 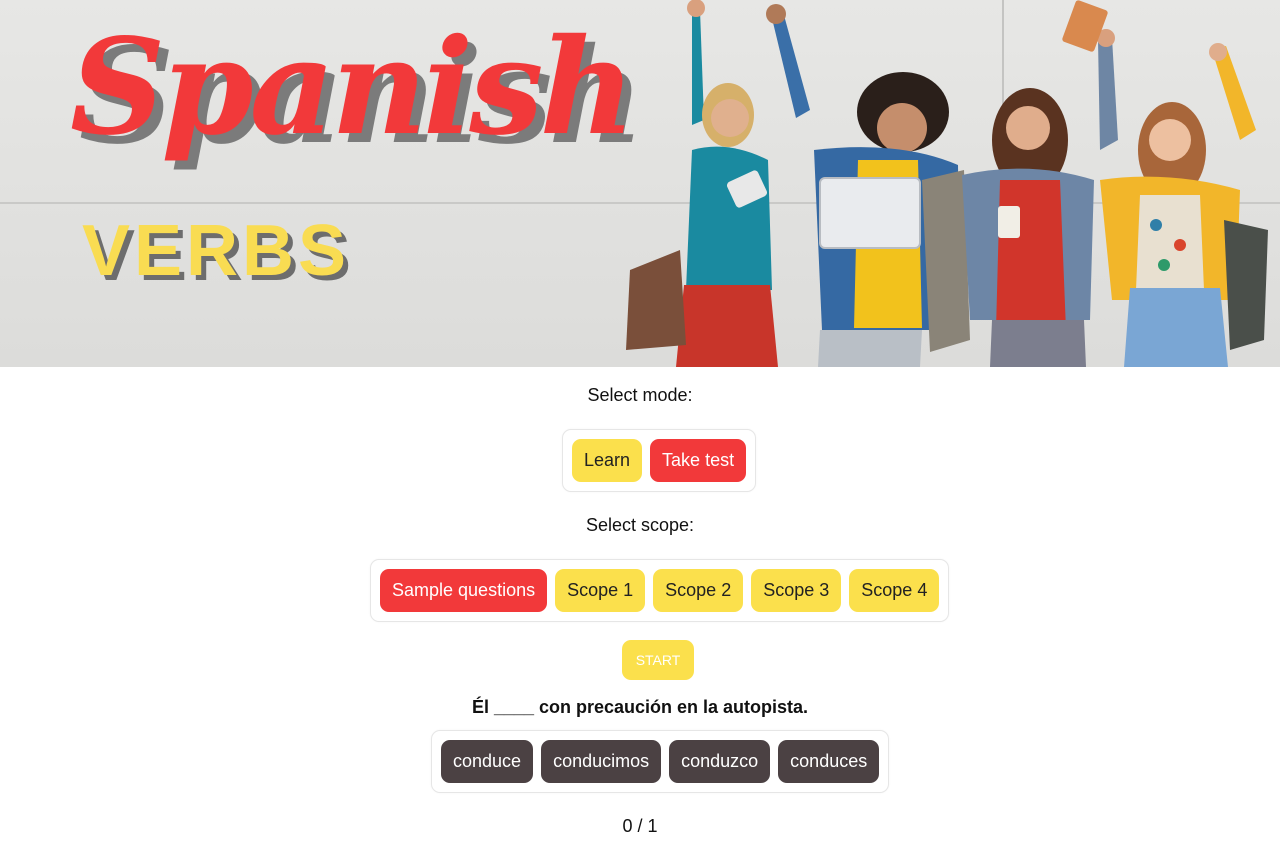 I want to click on mode-learn-button: Learn, so click(x=607, y=460).